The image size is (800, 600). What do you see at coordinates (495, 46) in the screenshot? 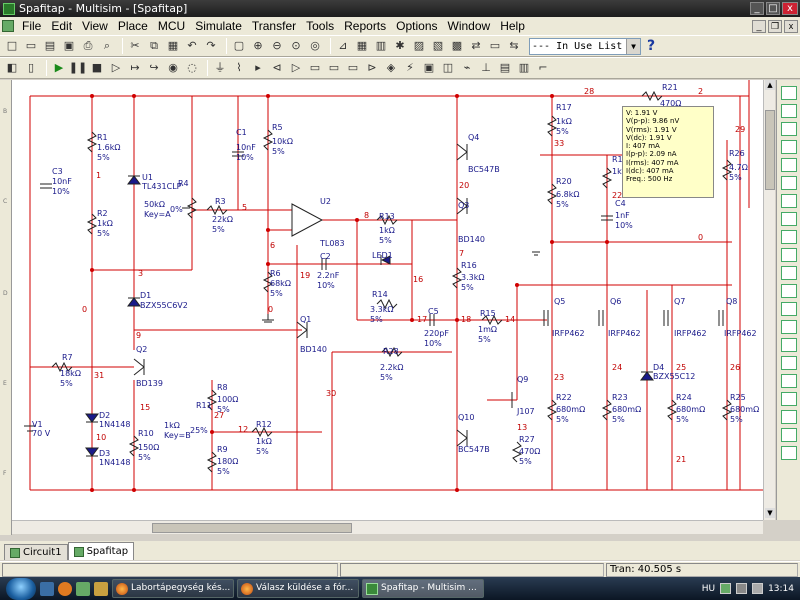
I see `ultiboard-icon: ▭` at bounding box center [495, 46].